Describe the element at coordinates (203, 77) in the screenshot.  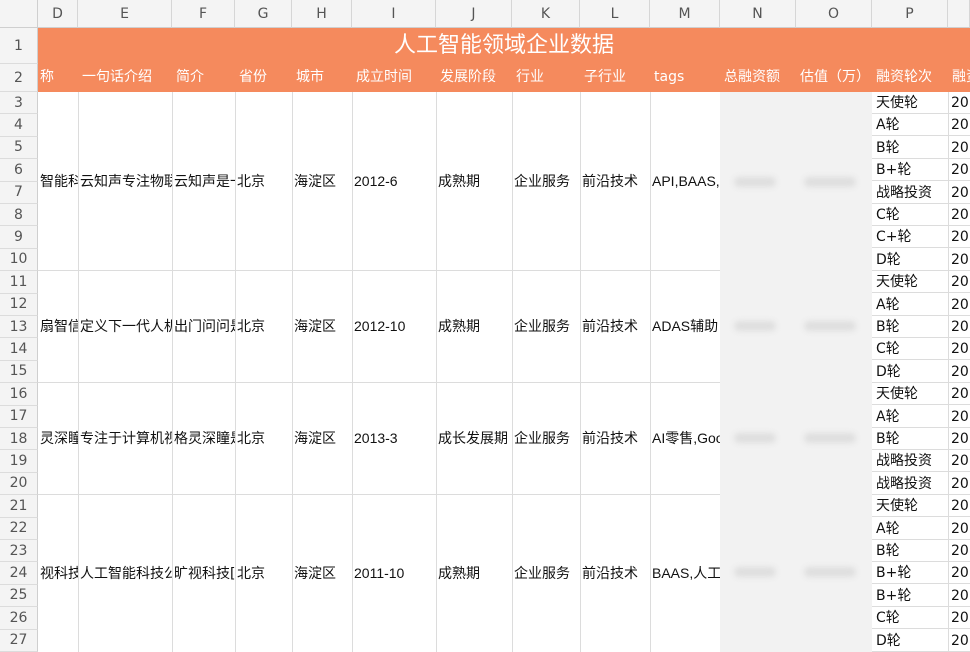
I see `header-cell-2: 简介` at that location.